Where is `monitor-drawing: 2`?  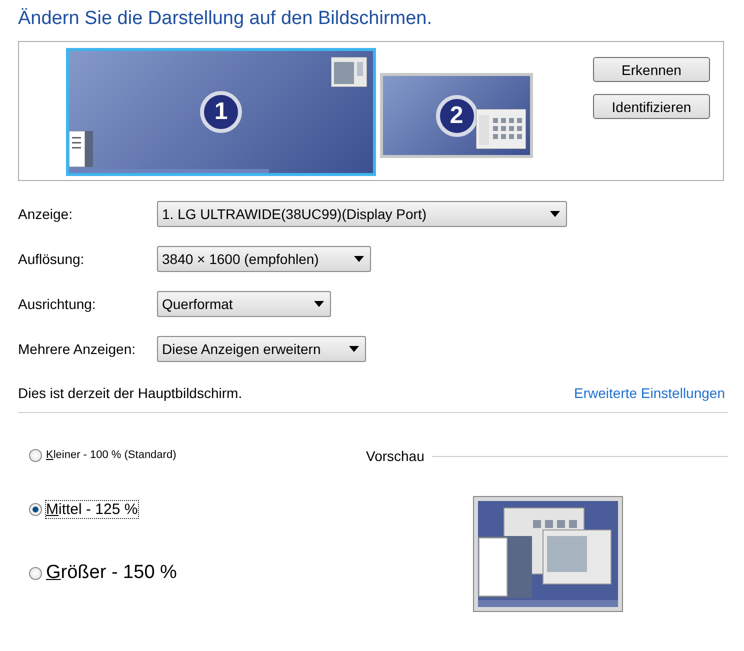 monitor-drawing: 2 is located at coordinates (456, 115).